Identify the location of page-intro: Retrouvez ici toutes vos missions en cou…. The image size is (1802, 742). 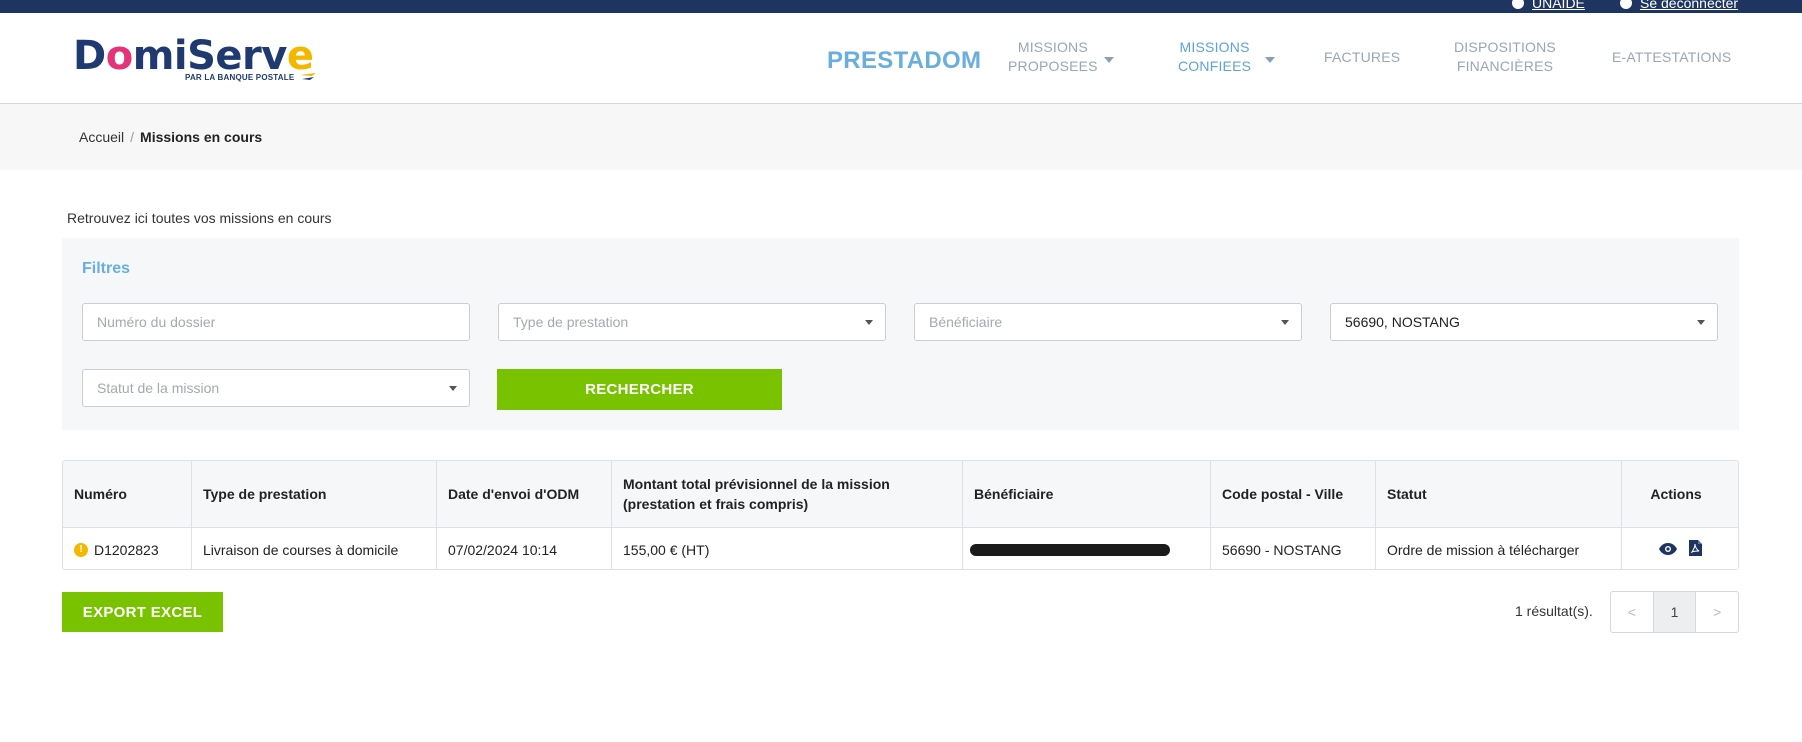
(199, 218).